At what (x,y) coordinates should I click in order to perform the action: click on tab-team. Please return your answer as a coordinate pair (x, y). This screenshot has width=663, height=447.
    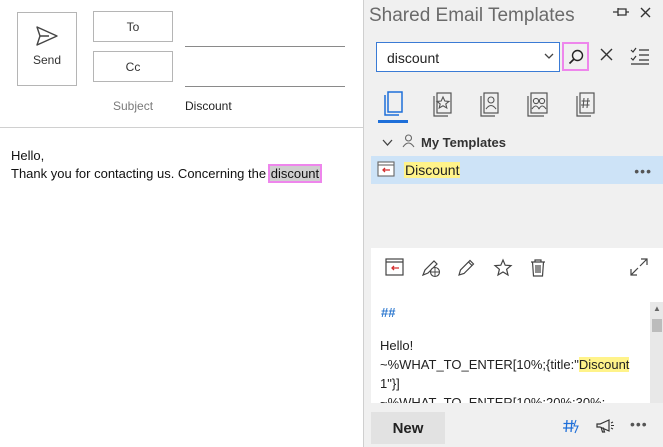
    Looking at the image, I should click on (537, 105).